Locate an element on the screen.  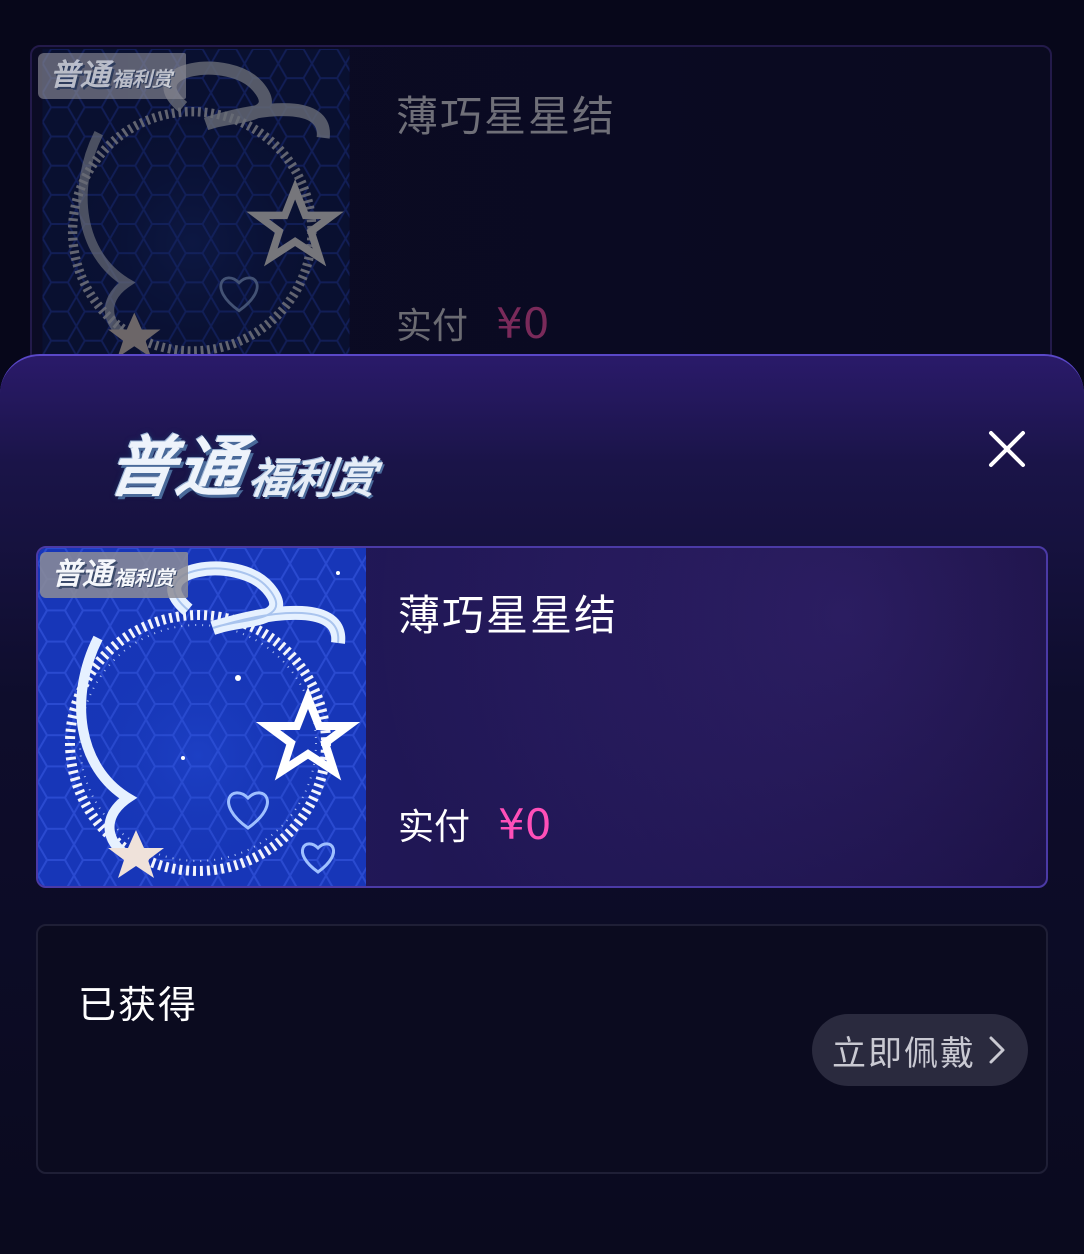
wear-now-label: 立即佩戴 is located at coordinates (904, 1053).